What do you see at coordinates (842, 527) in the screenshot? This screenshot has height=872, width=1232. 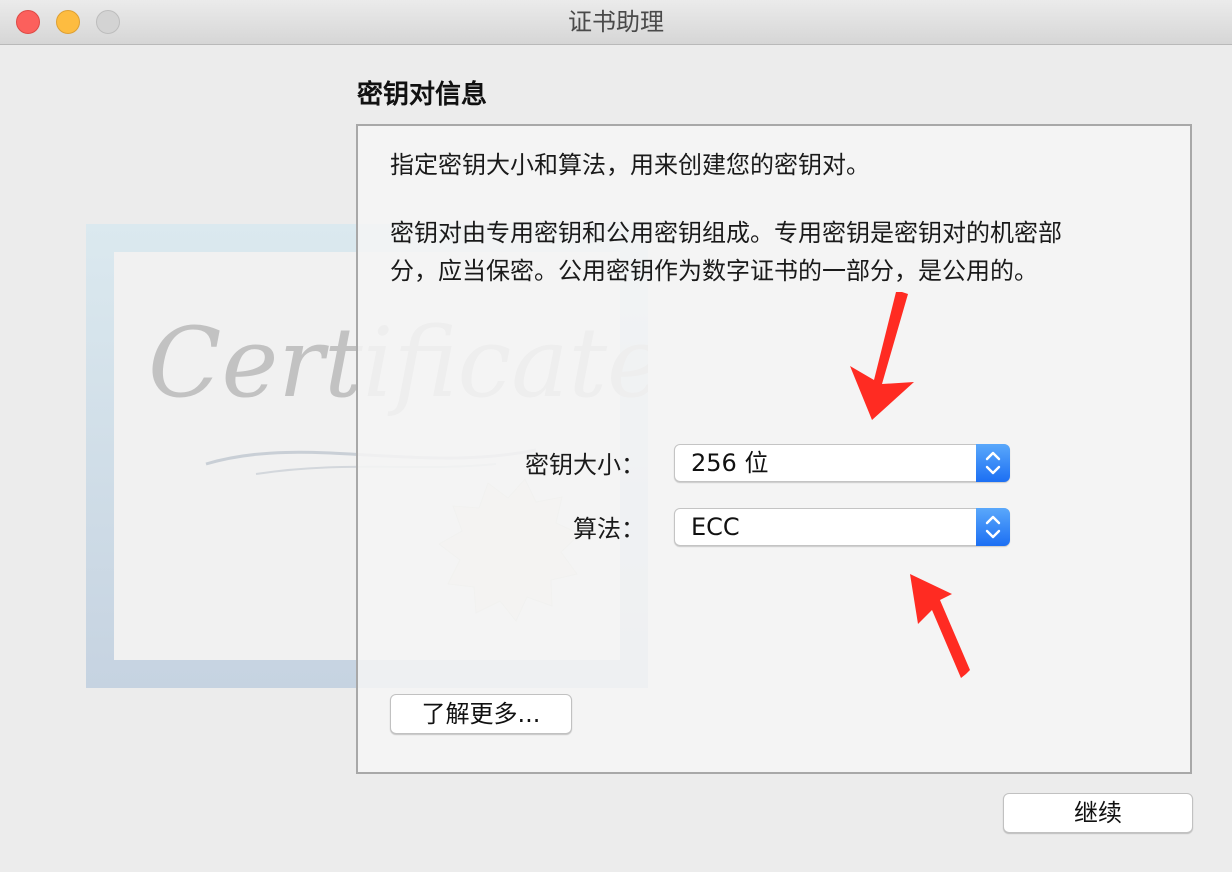 I see `algorithm-popup: ECC` at bounding box center [842, 527].